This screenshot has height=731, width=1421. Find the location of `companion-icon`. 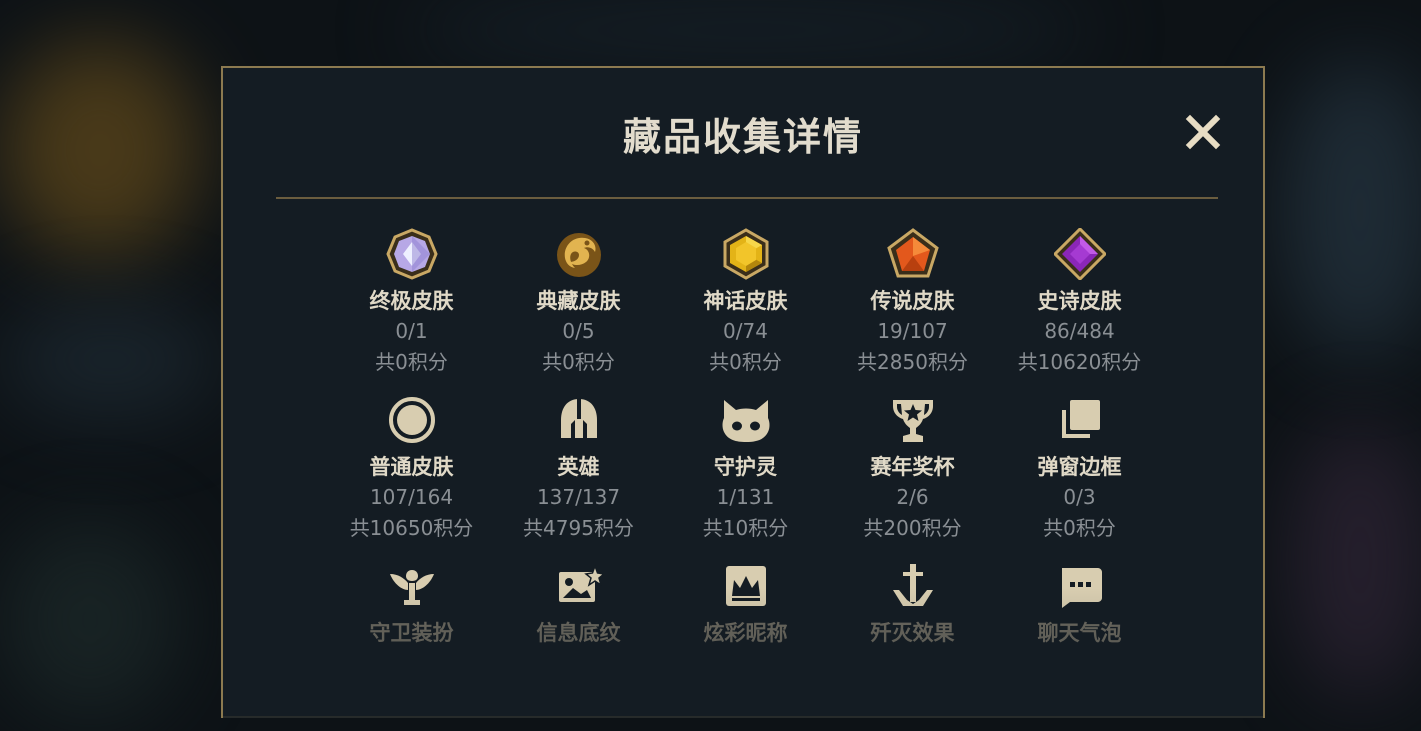

companion-icon is located at coordinates (746, 420).